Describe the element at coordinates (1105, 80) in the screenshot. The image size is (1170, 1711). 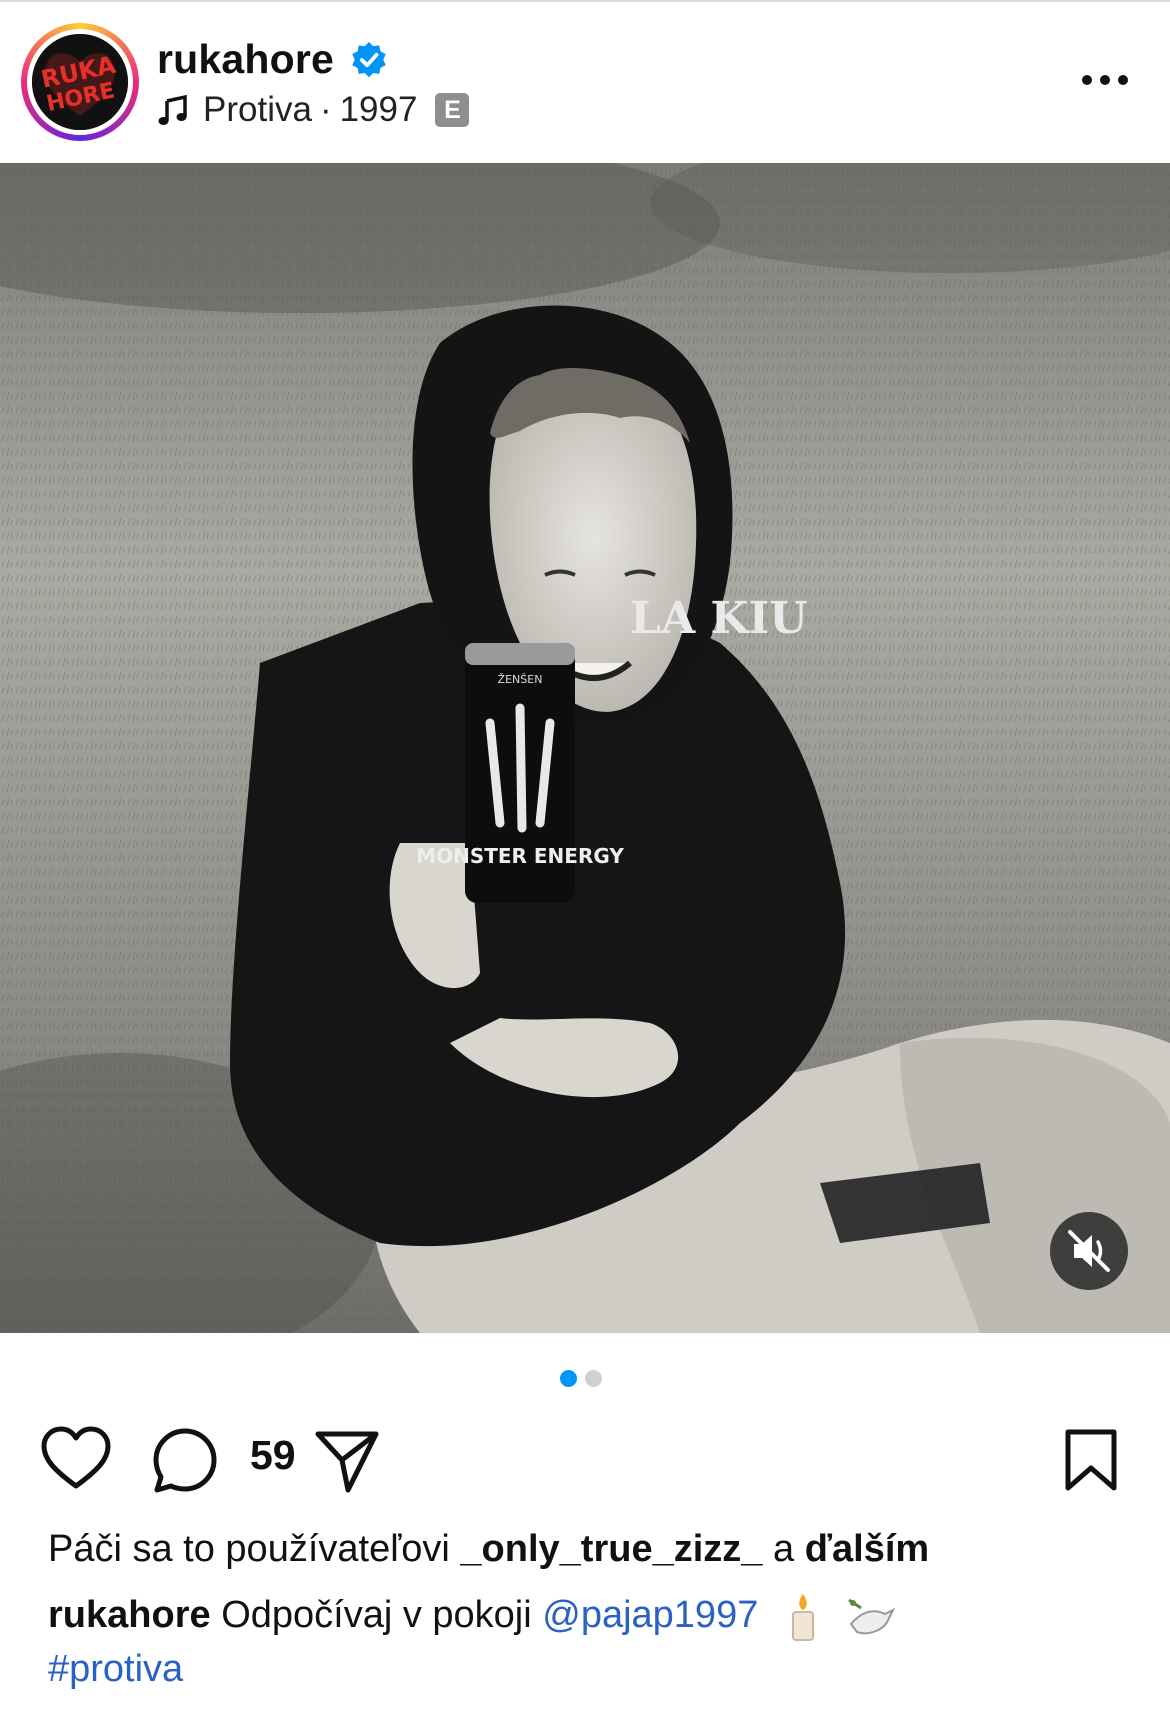
I see `more-options-icon` at that location.